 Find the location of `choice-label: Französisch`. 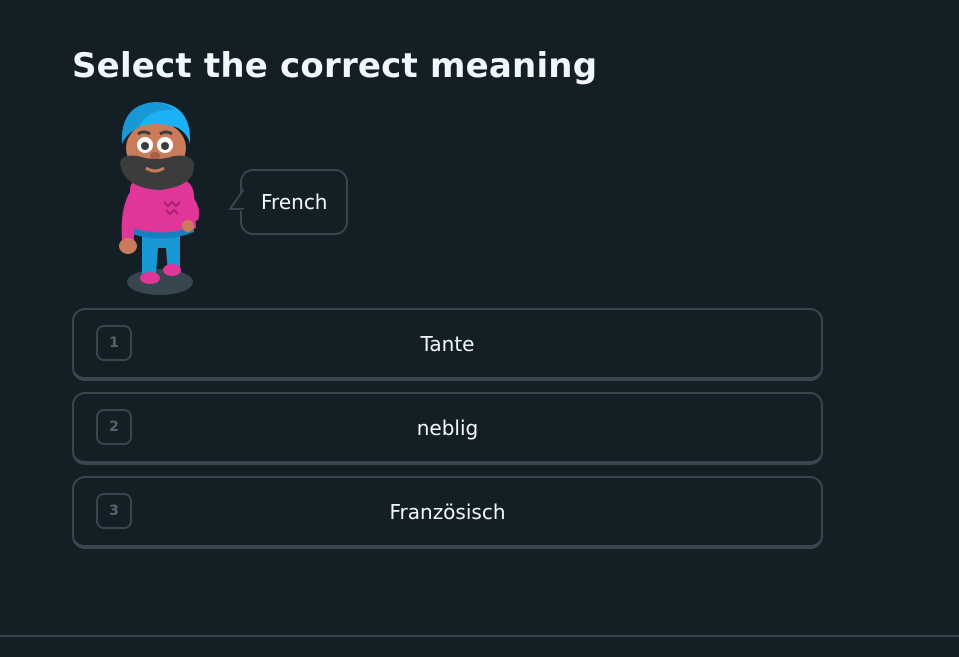

choice-label: Französisch is located at coordinates (447, 511).